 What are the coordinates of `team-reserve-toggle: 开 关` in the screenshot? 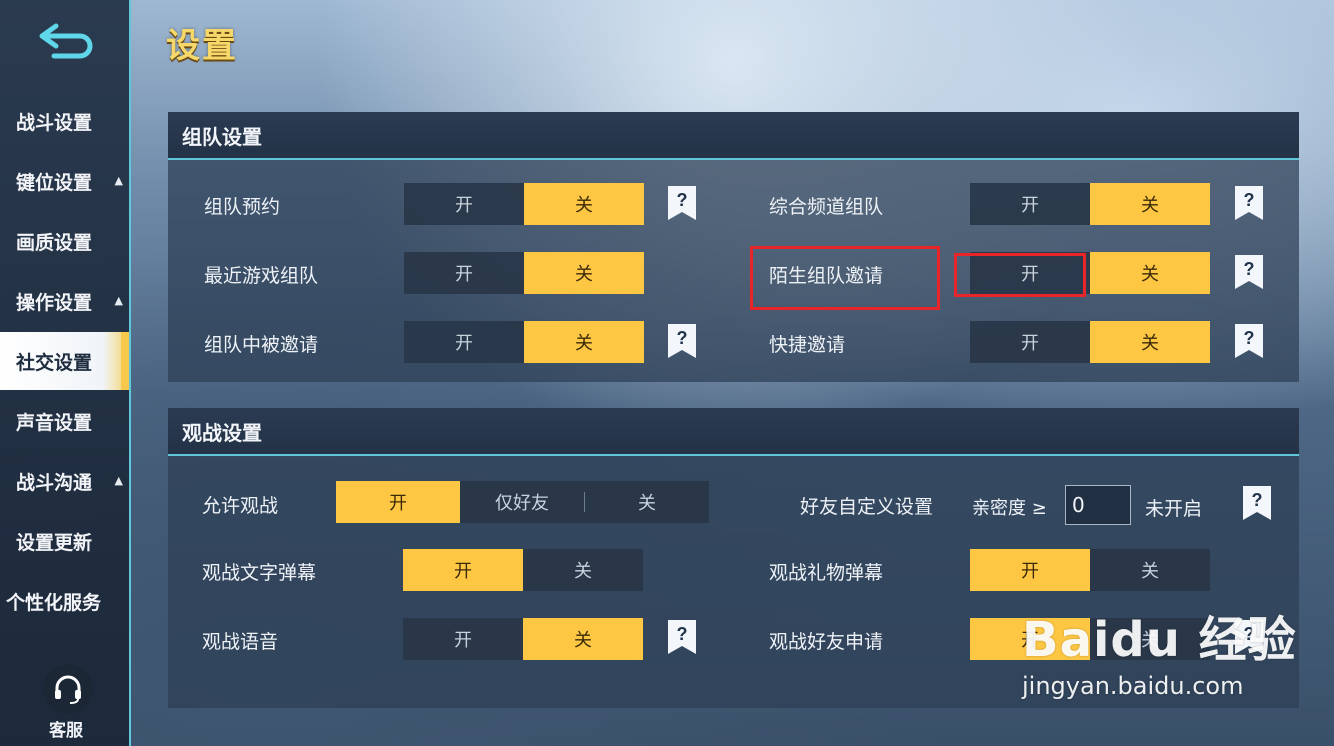 It's located at (524, 204).